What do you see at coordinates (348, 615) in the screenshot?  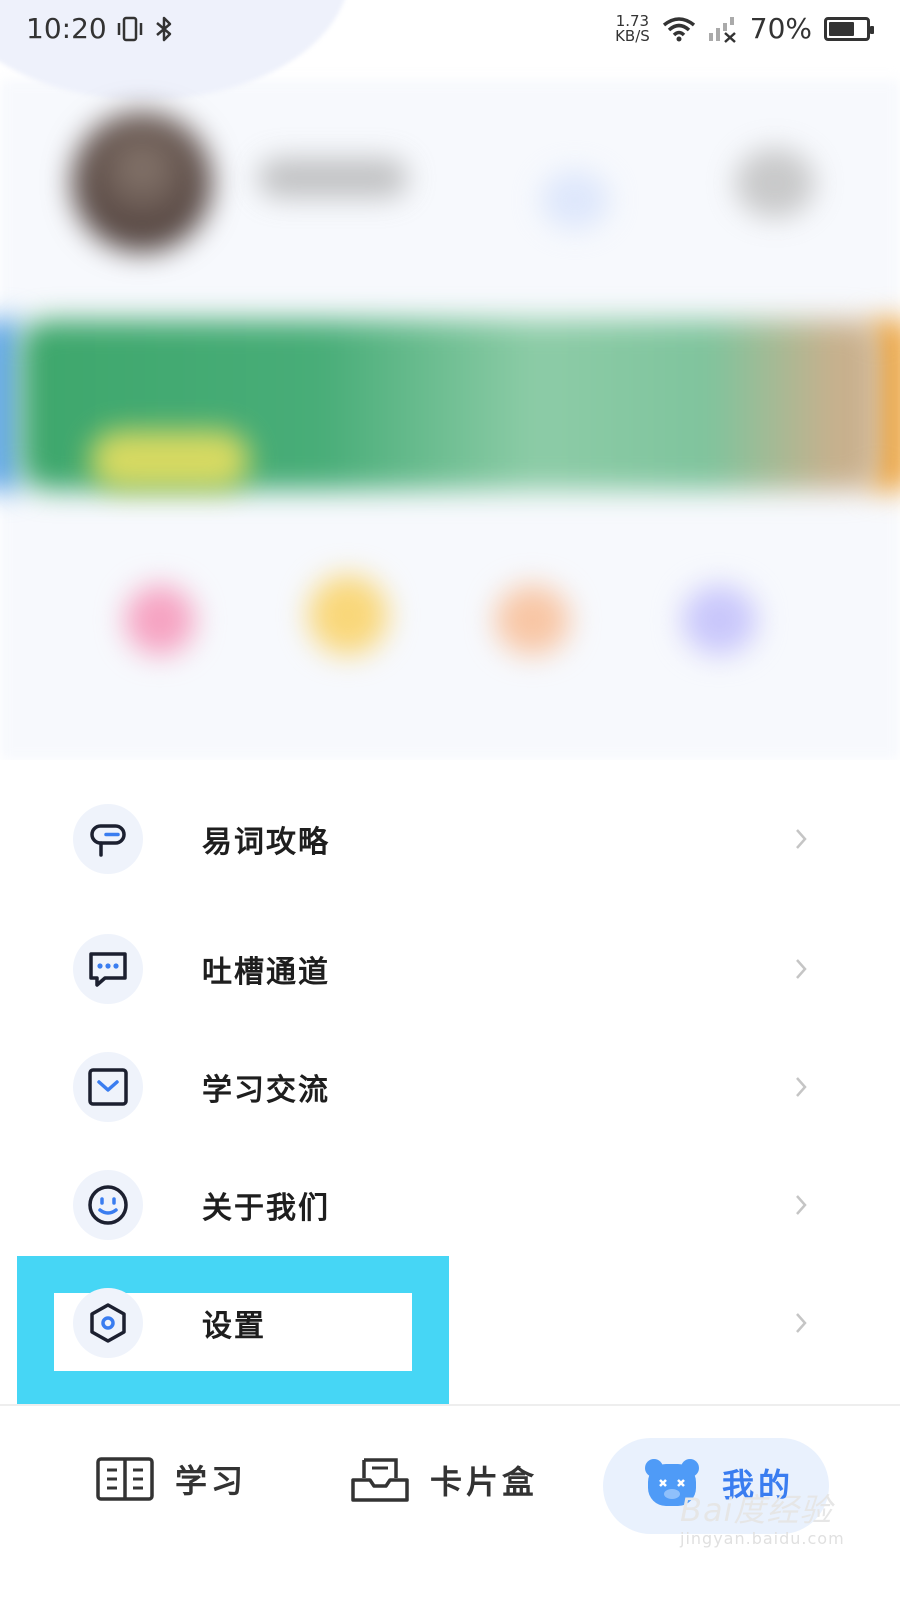 I see `shortcut-icon-yellow` at bounding box center [348, 615].